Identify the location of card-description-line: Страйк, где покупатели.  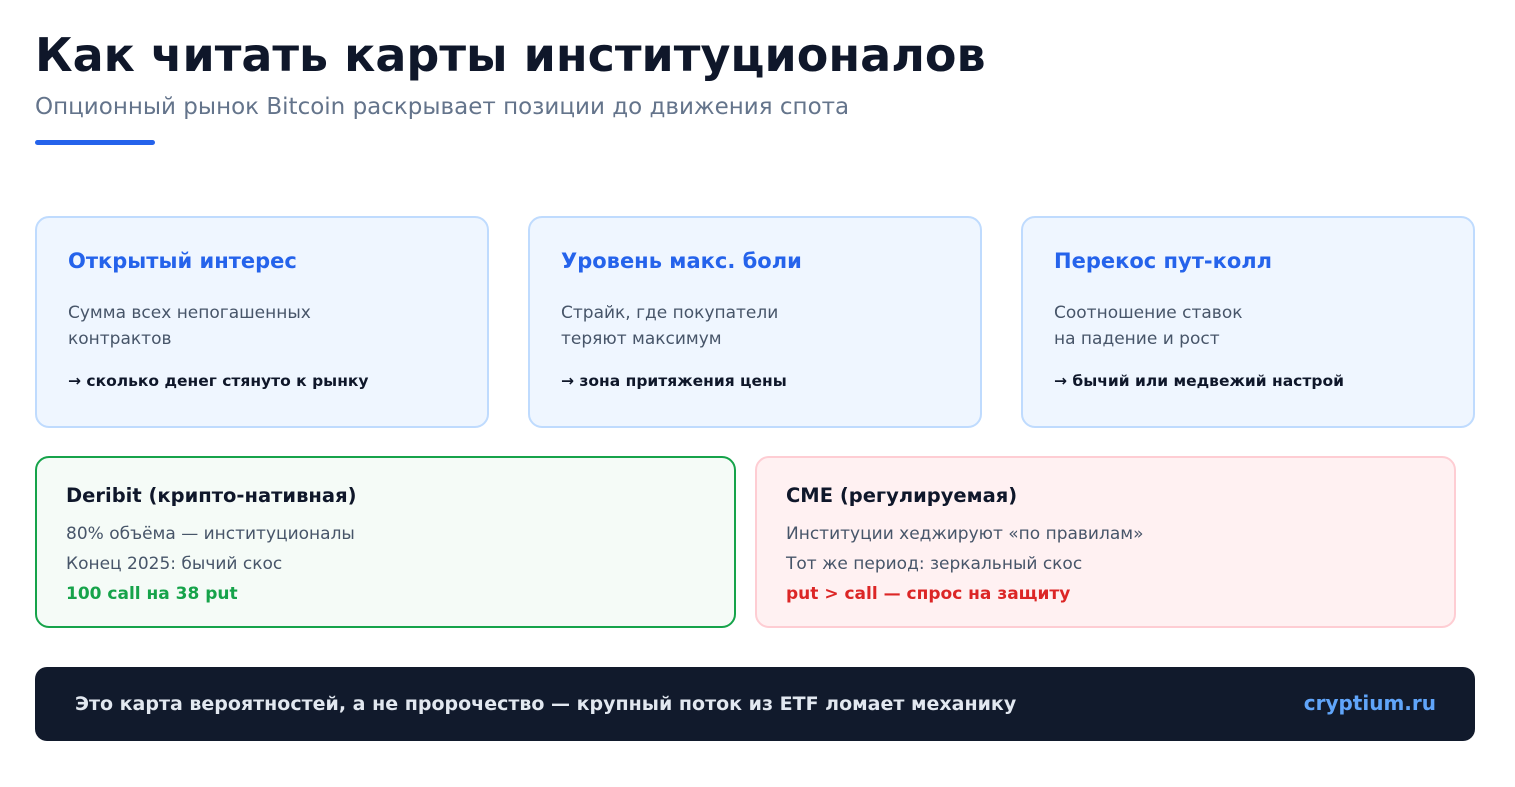
(670, 313).